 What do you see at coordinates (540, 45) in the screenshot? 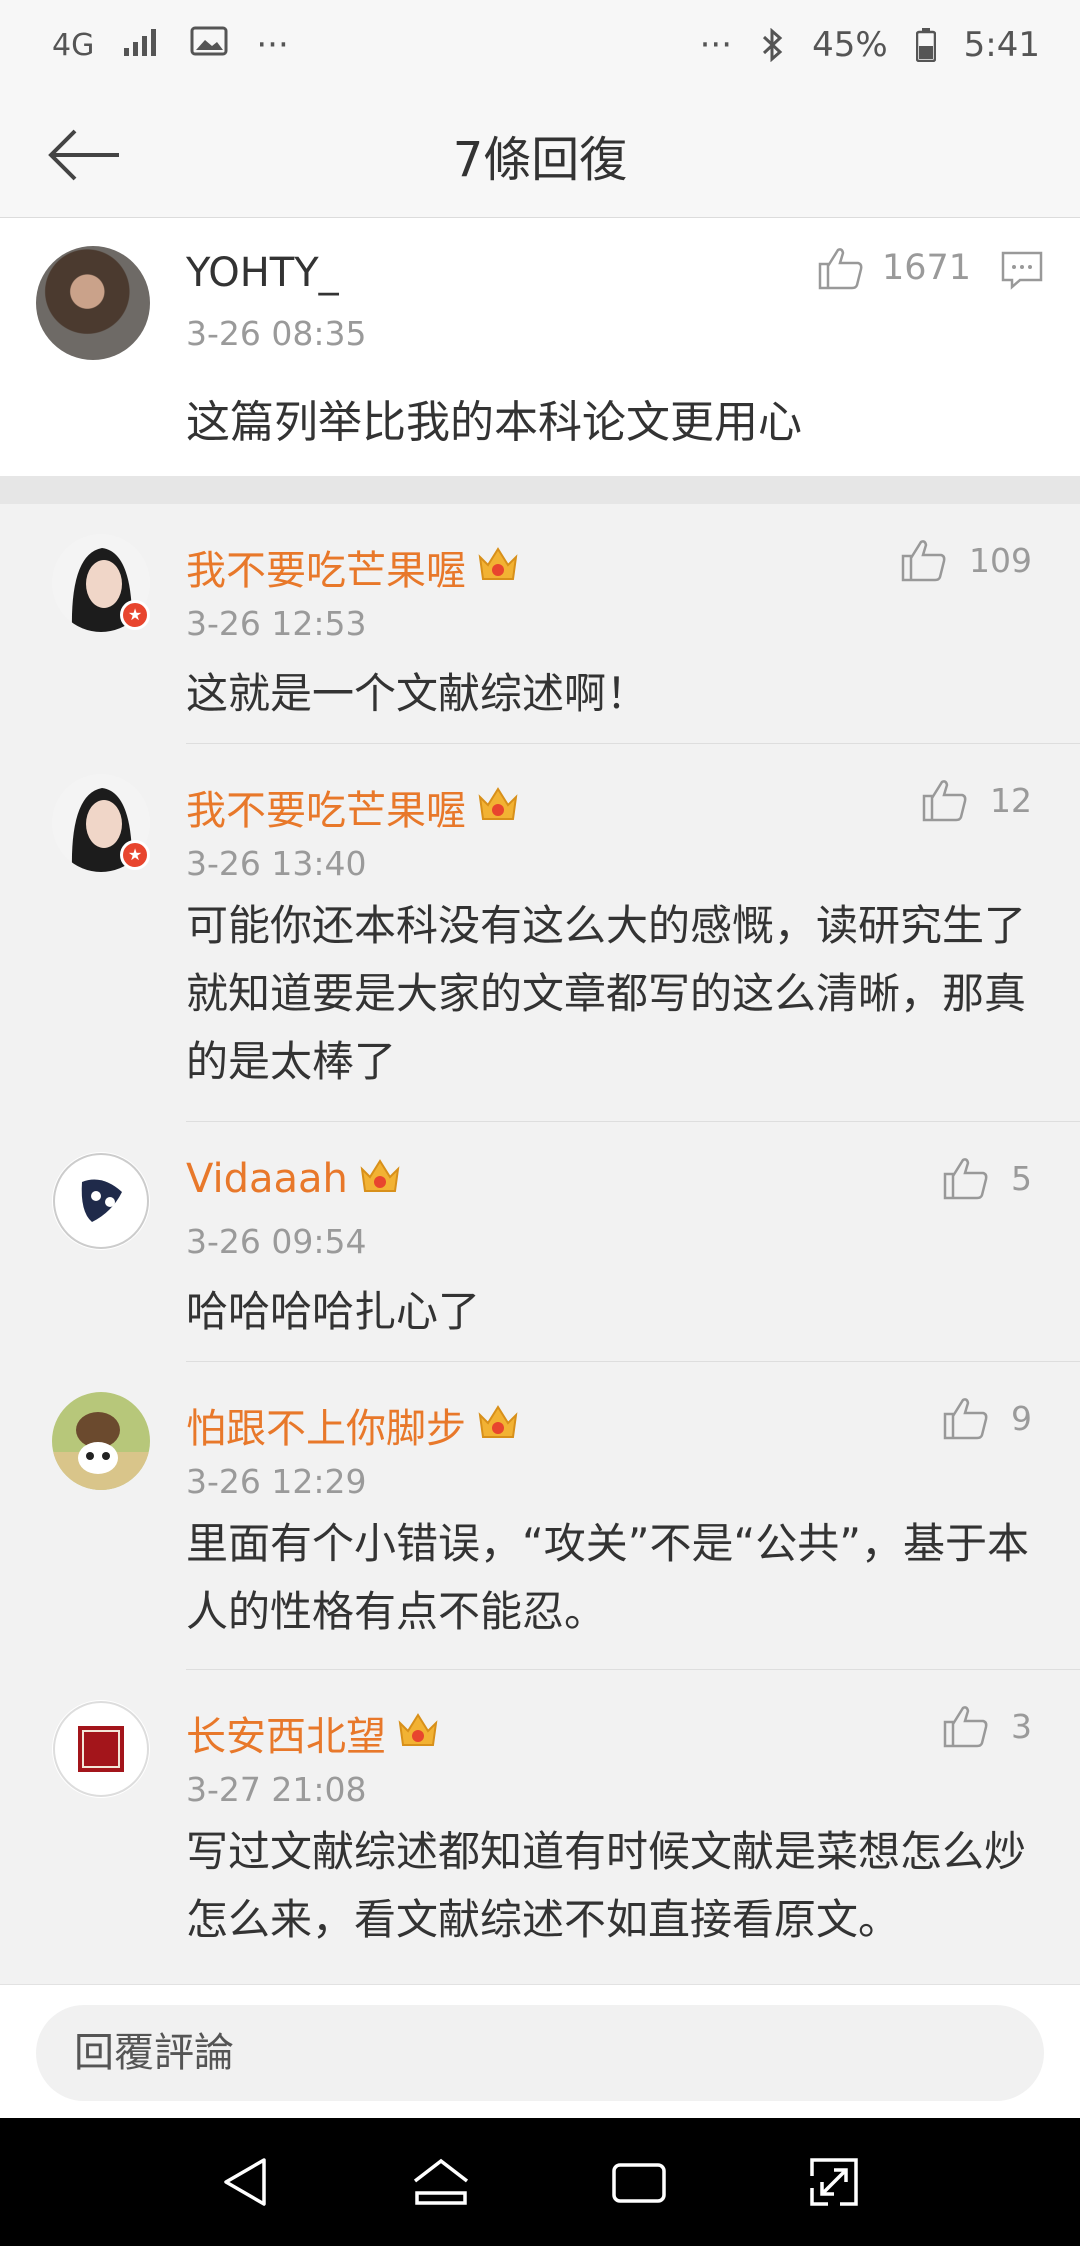
I see `status-bar: 4G ··· ··· 45% 5:41` at bounding box center [540, 45].